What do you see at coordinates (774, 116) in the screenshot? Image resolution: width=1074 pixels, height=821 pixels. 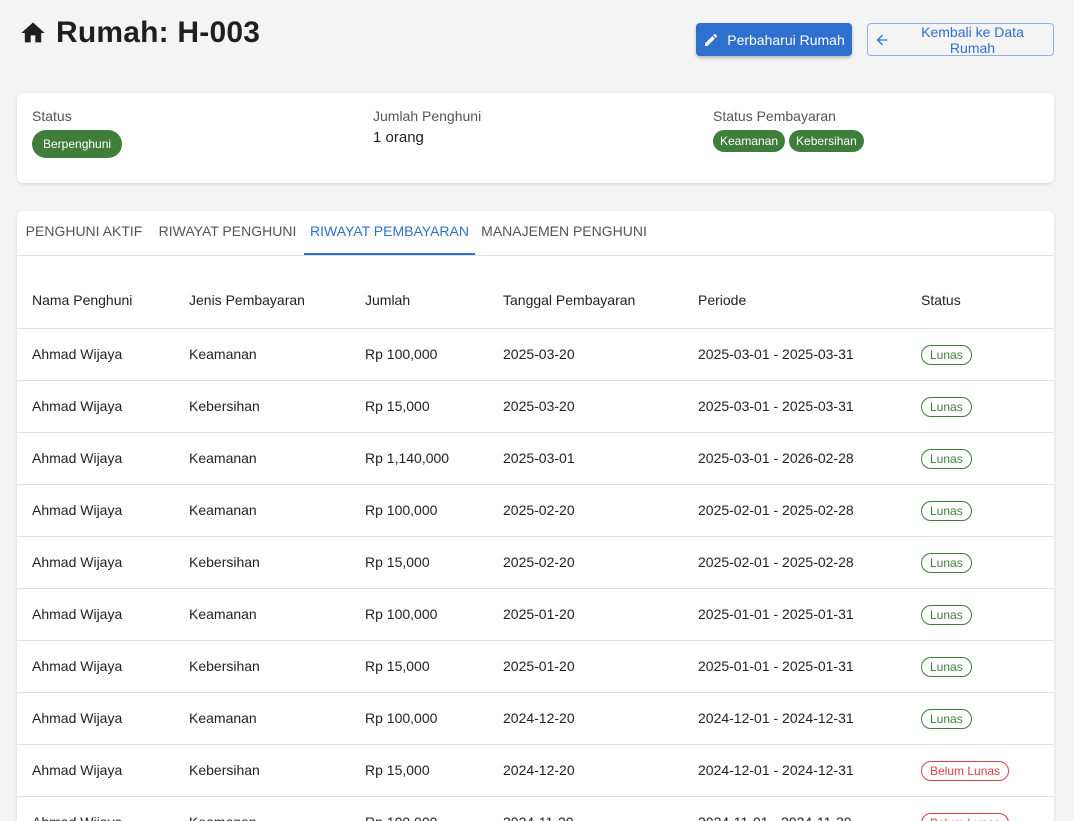 I see `payment-status-label: Status Pembayaran` at bounding box center [774, 116].